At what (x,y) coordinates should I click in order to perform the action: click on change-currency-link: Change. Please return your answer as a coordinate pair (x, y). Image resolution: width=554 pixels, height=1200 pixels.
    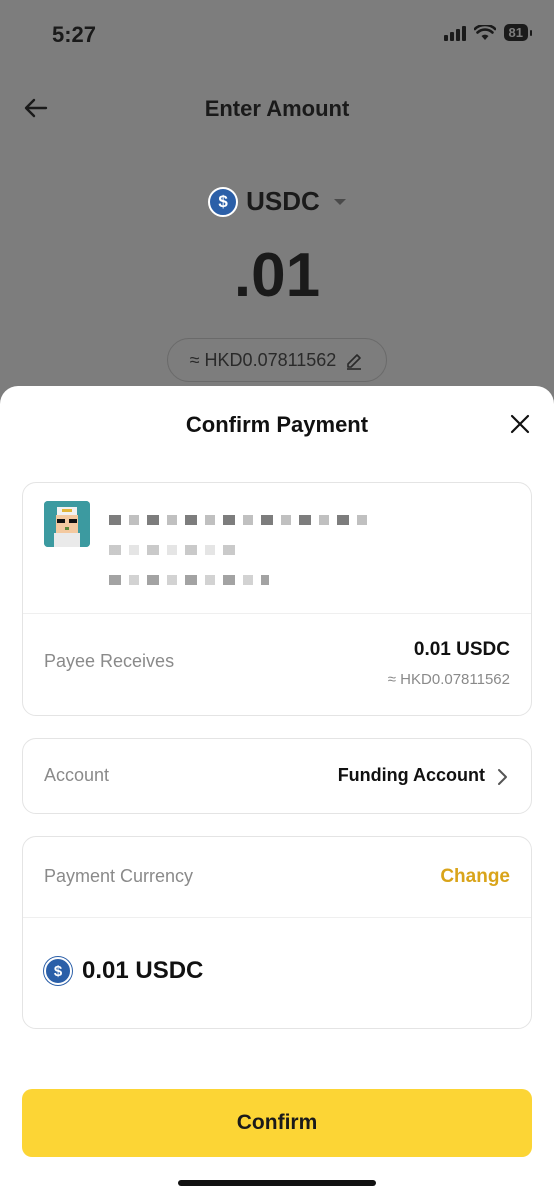
    Looking at the image, I should click on (475, 877).